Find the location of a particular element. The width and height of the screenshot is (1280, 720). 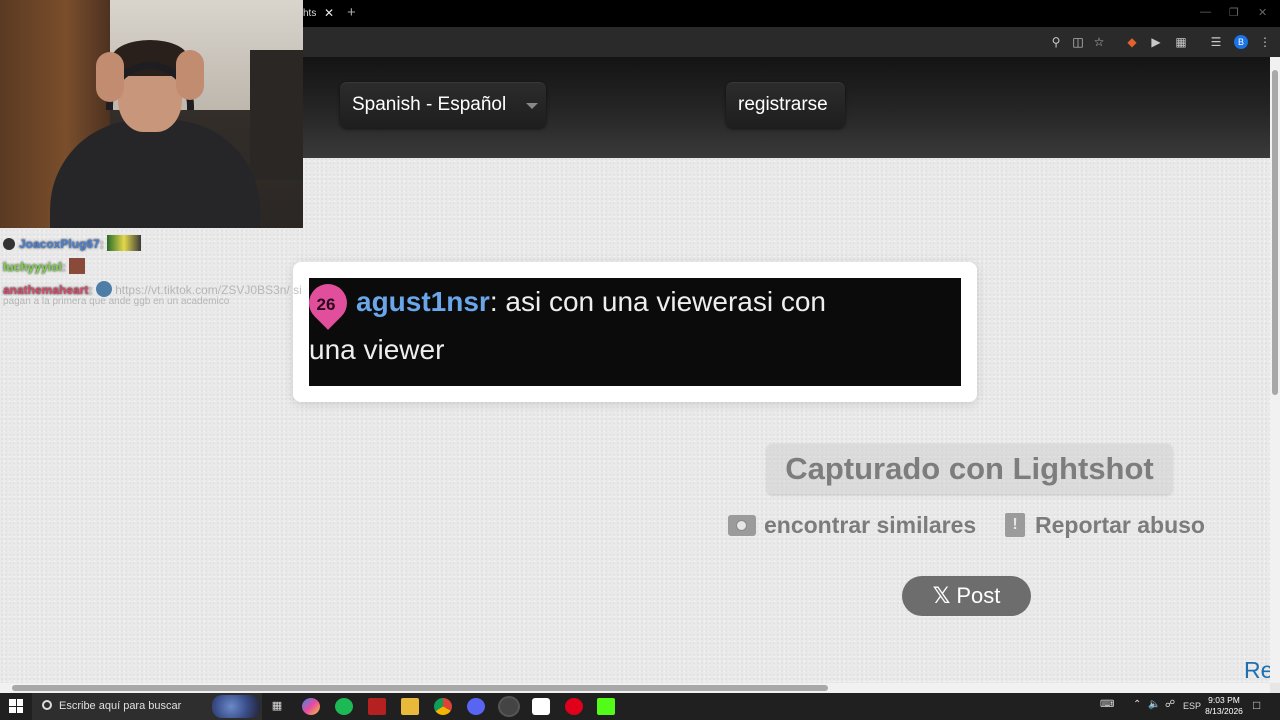

taskbar-search: Escribe aquí para buscar is located at coordinates (147, 706).